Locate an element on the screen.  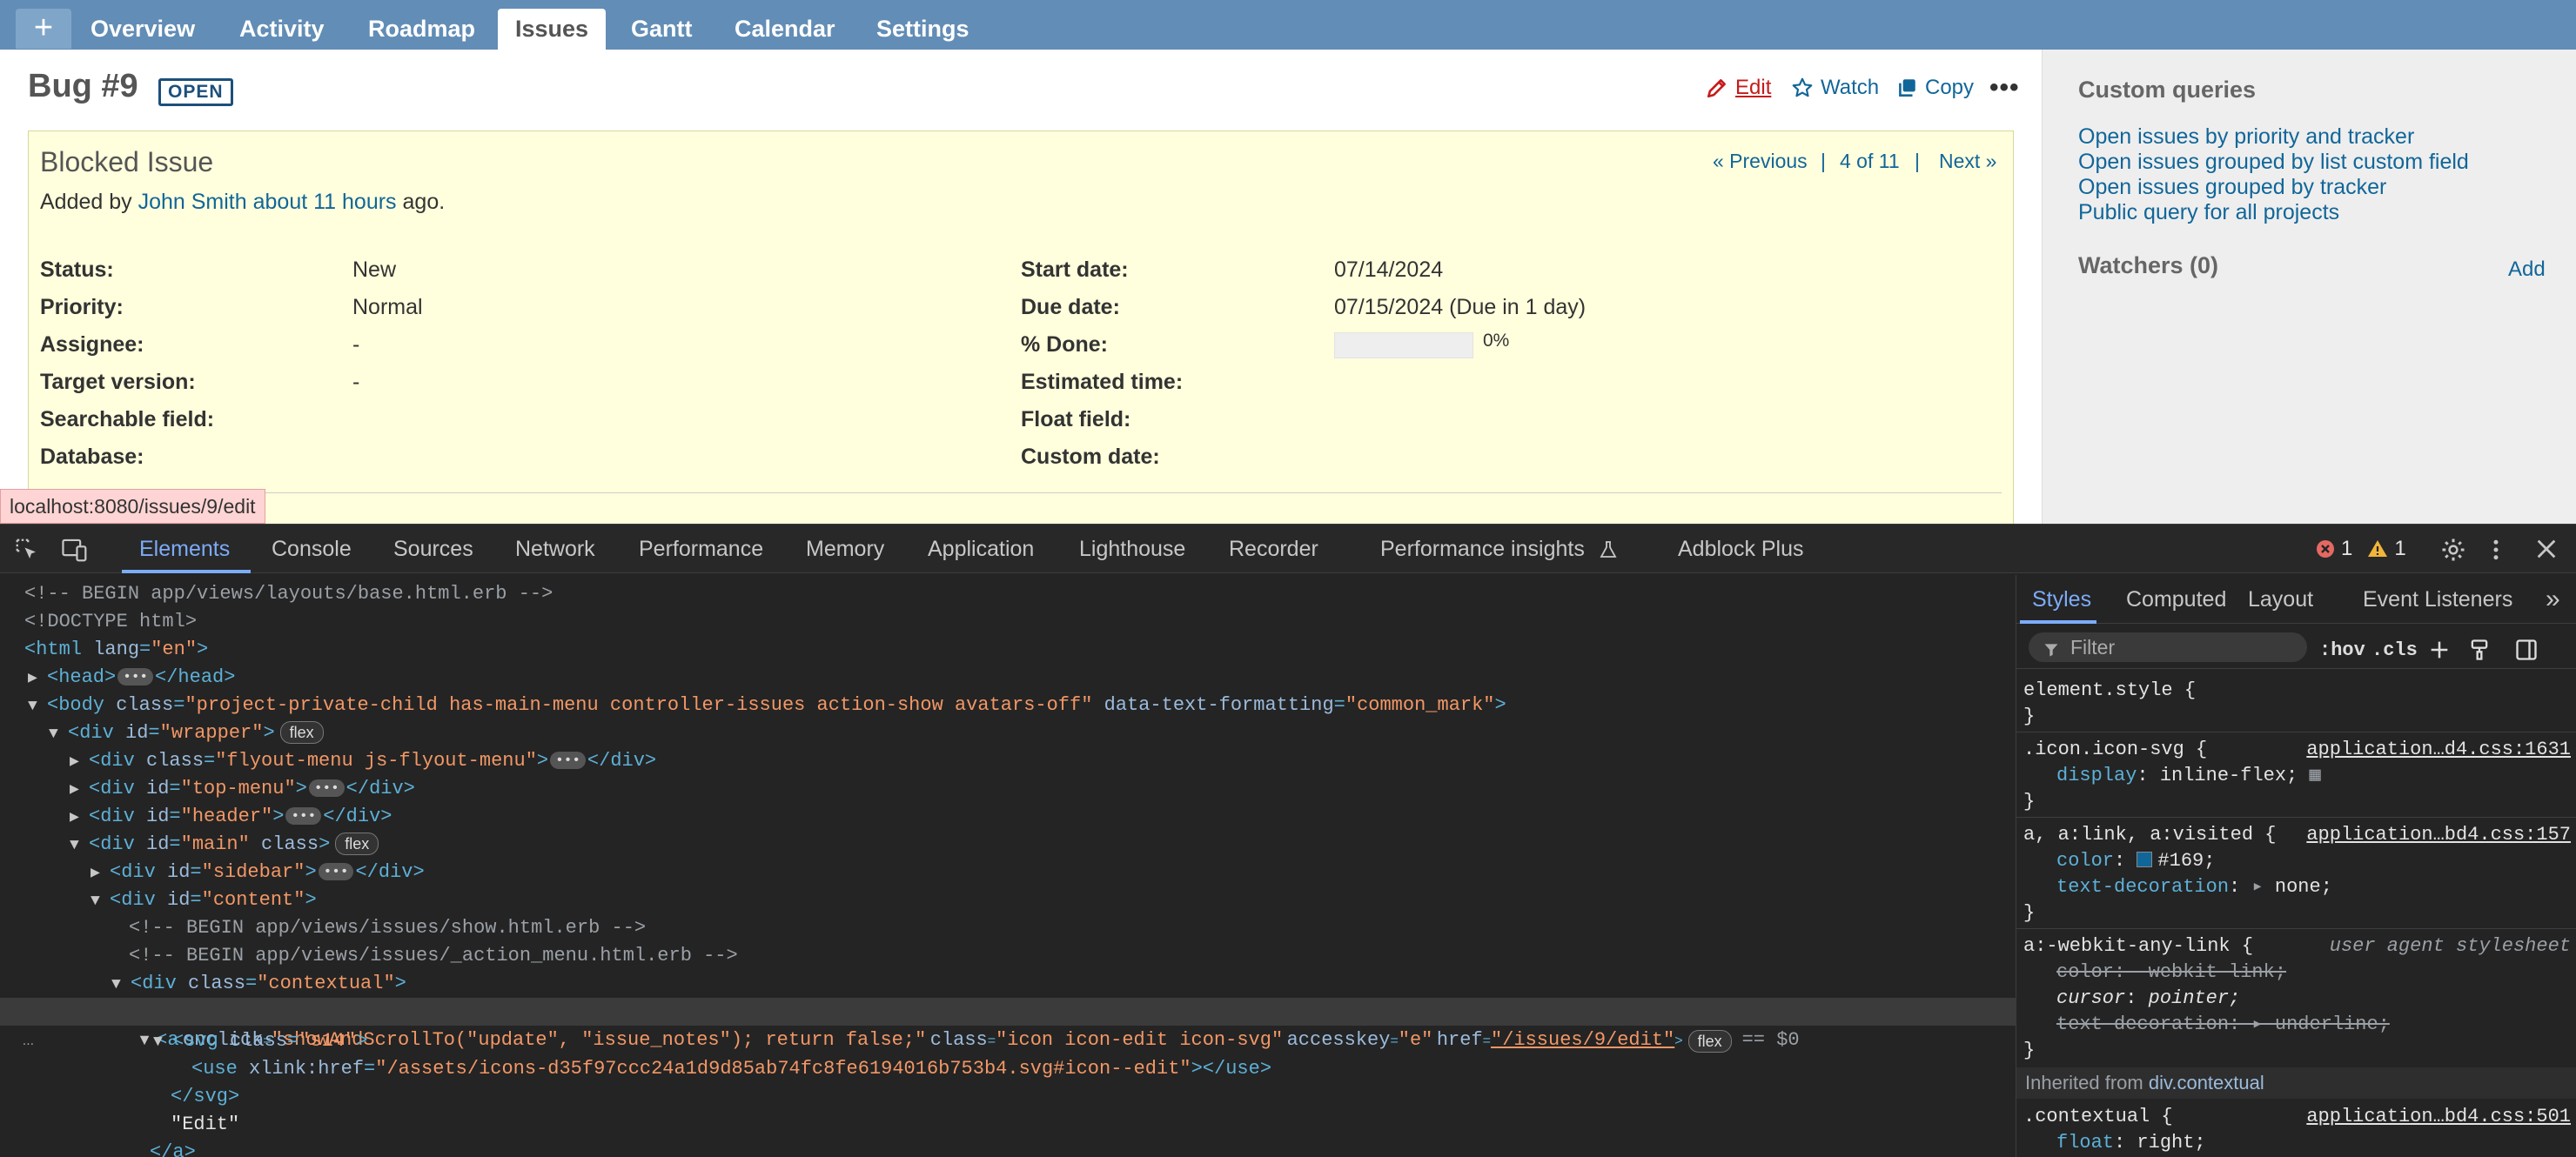
devtools-tab-elements: Elements is located at coordinates (184, 549).